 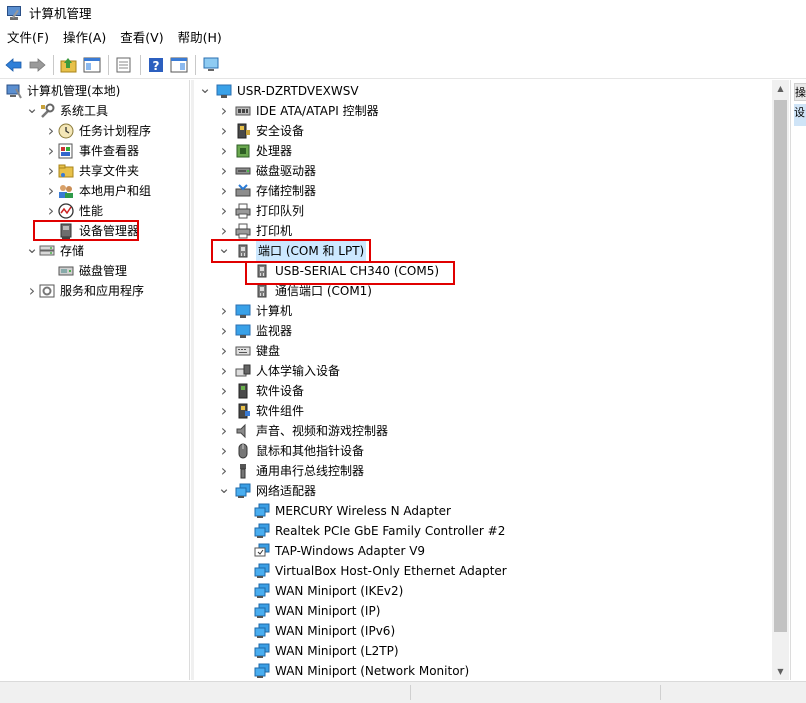 I want to click on back-button, so click(x=14, y=65).